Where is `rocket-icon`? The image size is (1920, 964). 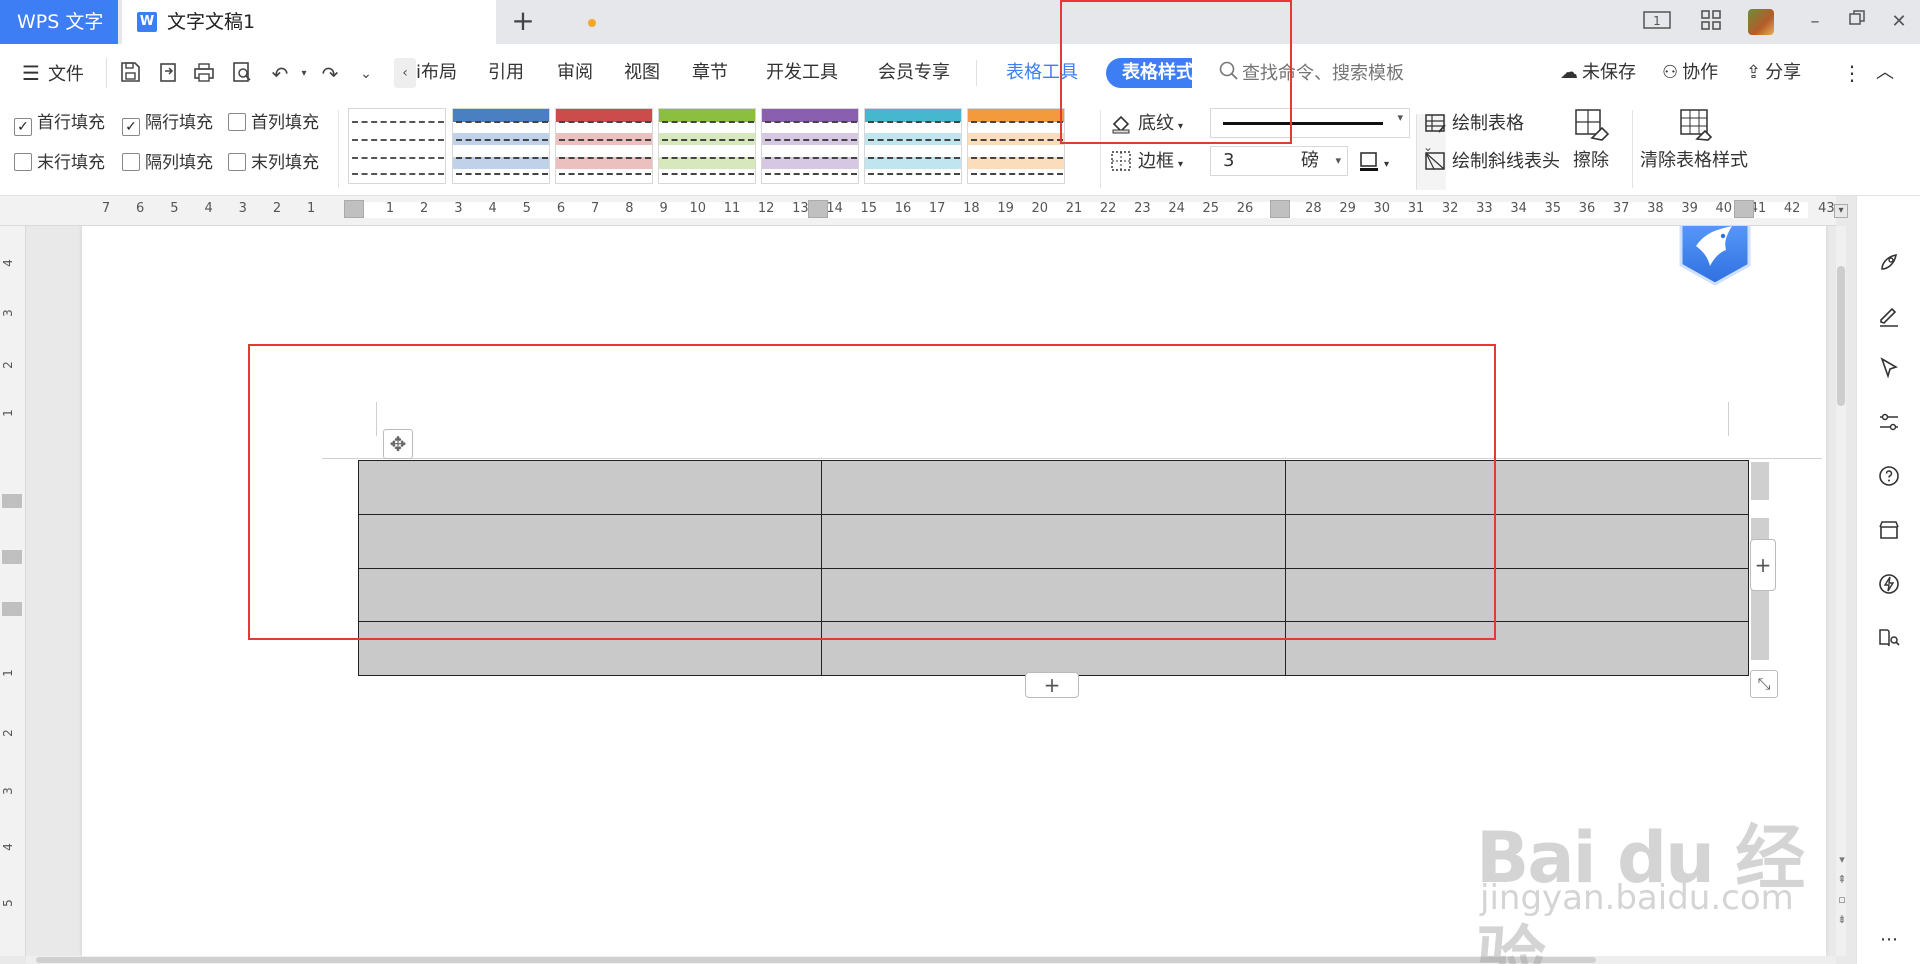 rocket-icon is located at coordinates (1889, 264).